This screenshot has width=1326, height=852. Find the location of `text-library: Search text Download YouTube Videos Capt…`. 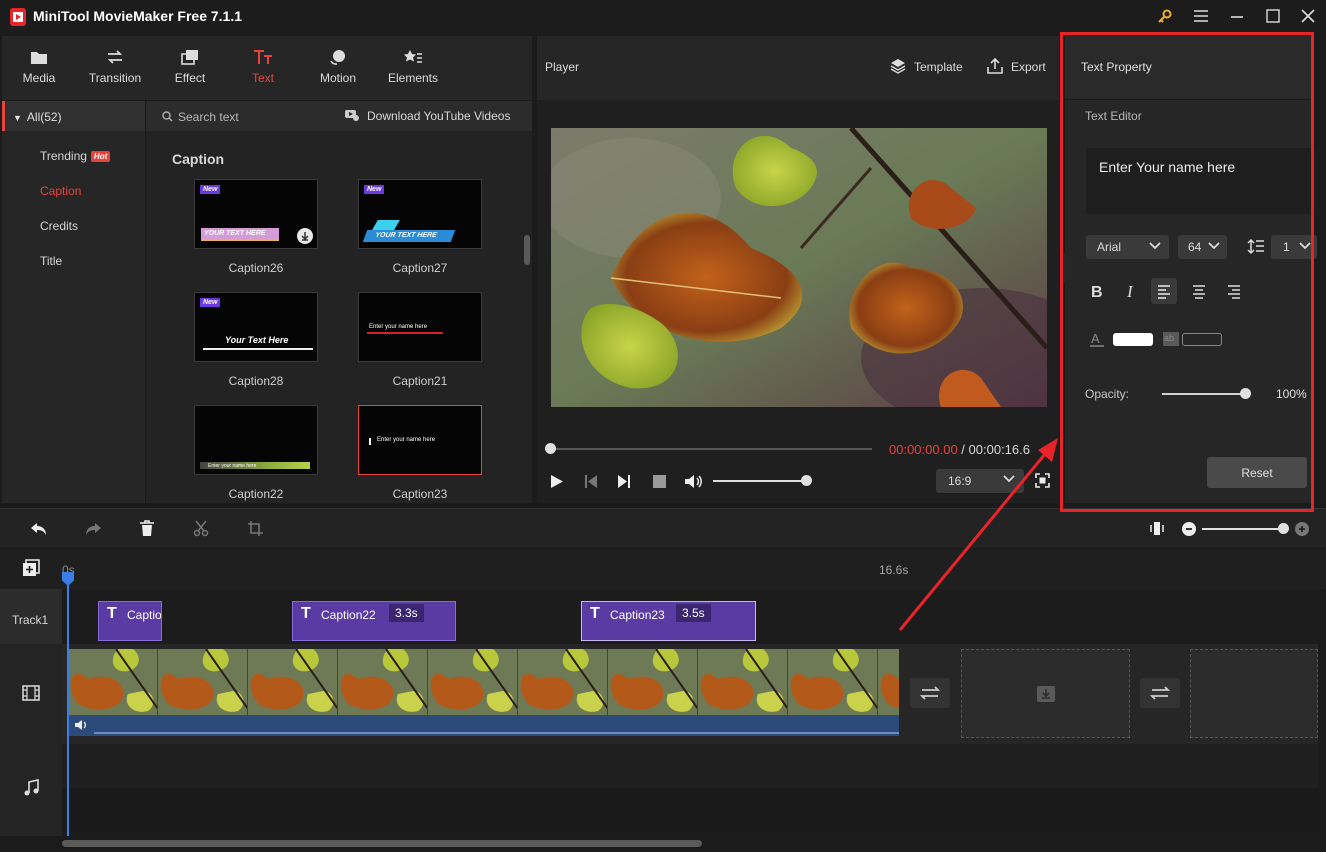

text-library: Search text Download YouTube Videos Capt… is located at coordinates (339, 302).